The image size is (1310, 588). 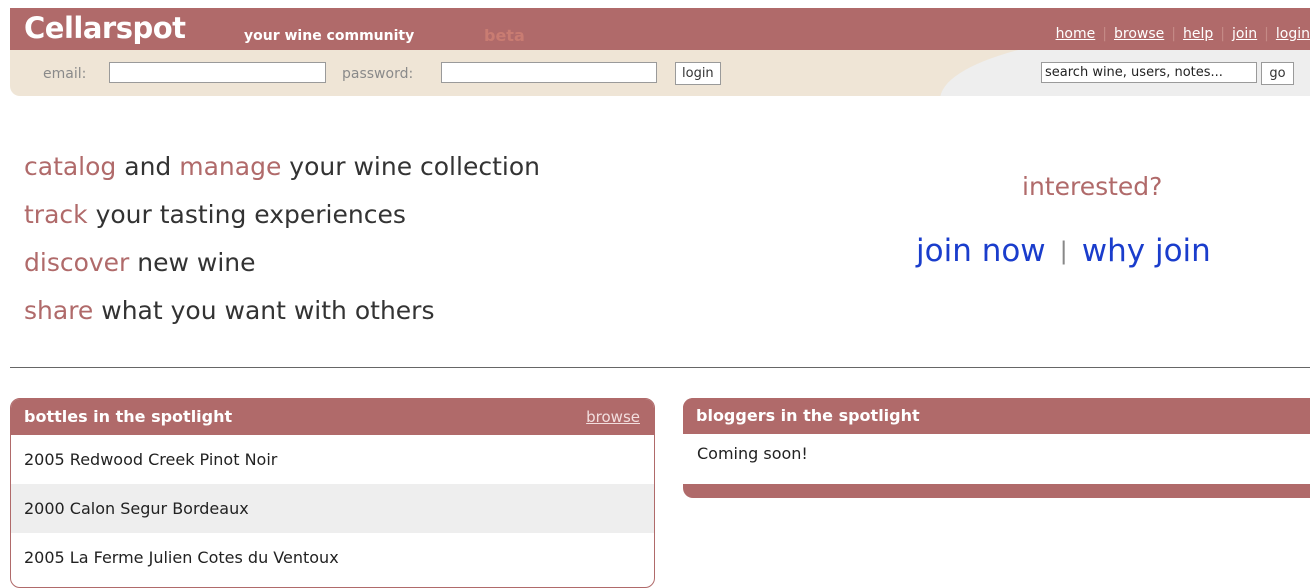 I want to click on feature-line-track: track your tasting experiences, so click(x=282, y=215).